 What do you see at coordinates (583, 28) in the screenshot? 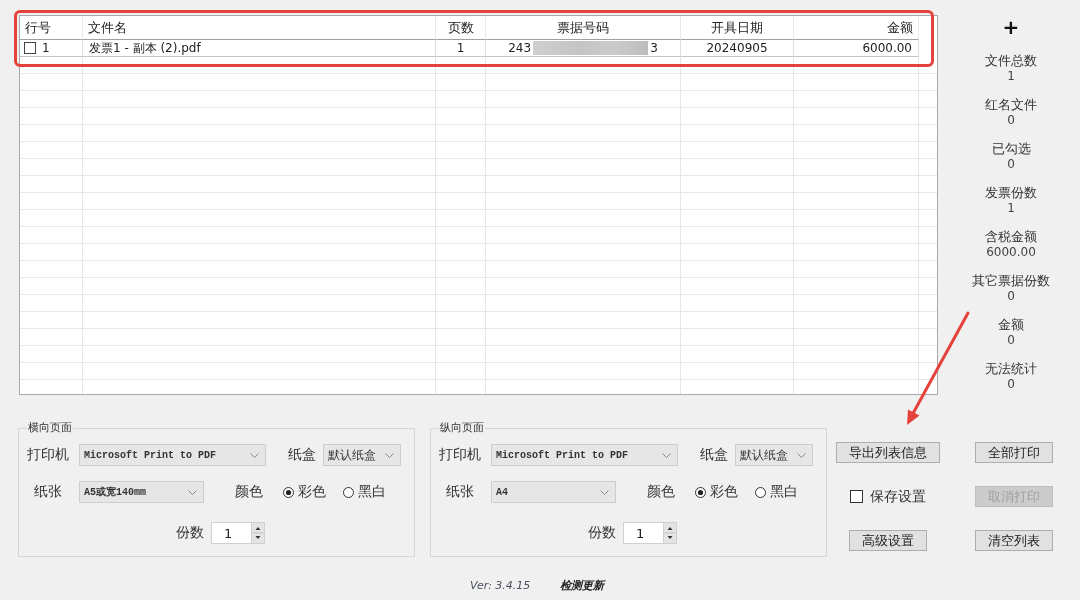
I see `column-header: 票据号码` at bounding box center [583, 28].